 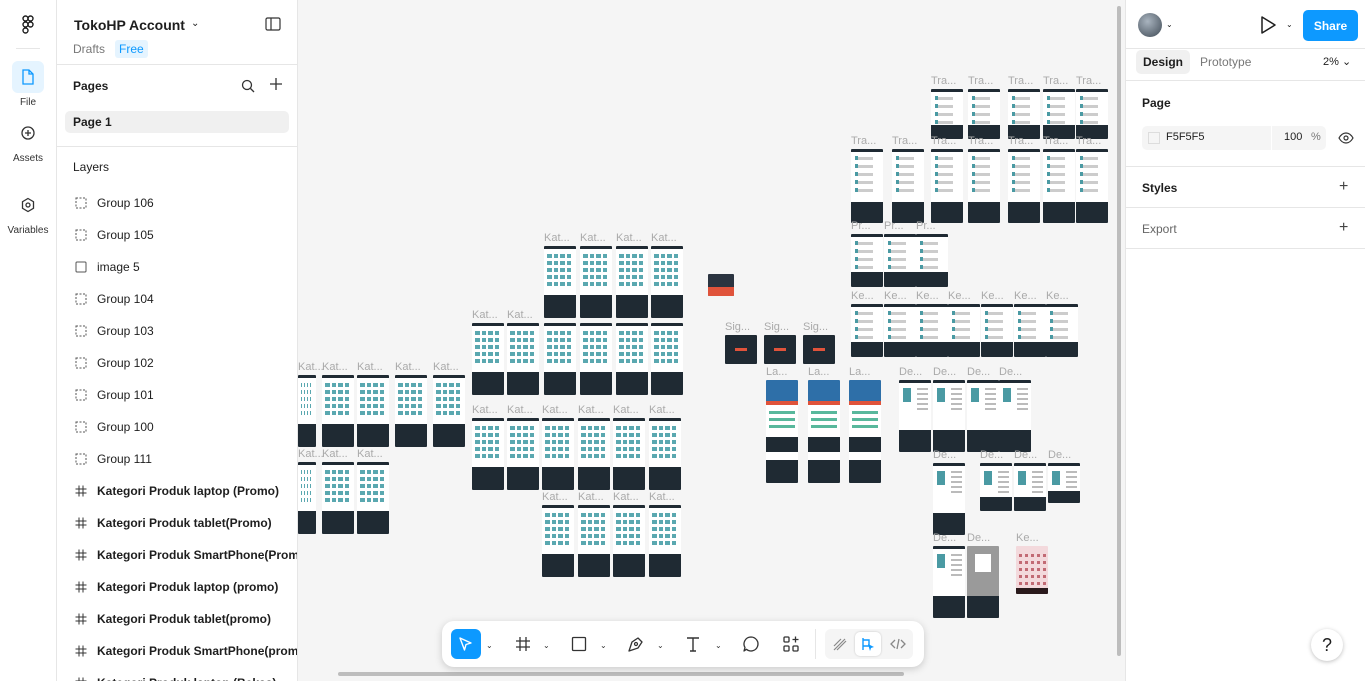 What do you see at coordinates (177, 267) in the screenshot?
I see `layer-item: image 5` at bounding box center [177, 267].